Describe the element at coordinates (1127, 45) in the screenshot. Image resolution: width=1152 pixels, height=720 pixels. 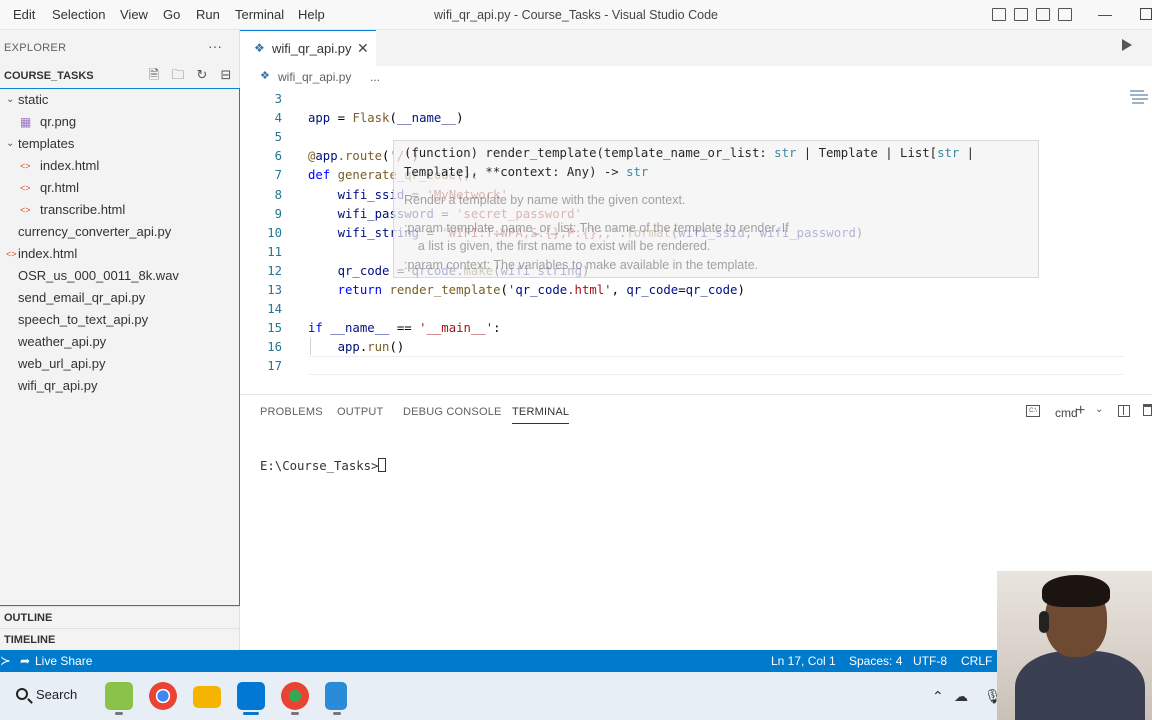
I see `run-python-file-icon` at that location.